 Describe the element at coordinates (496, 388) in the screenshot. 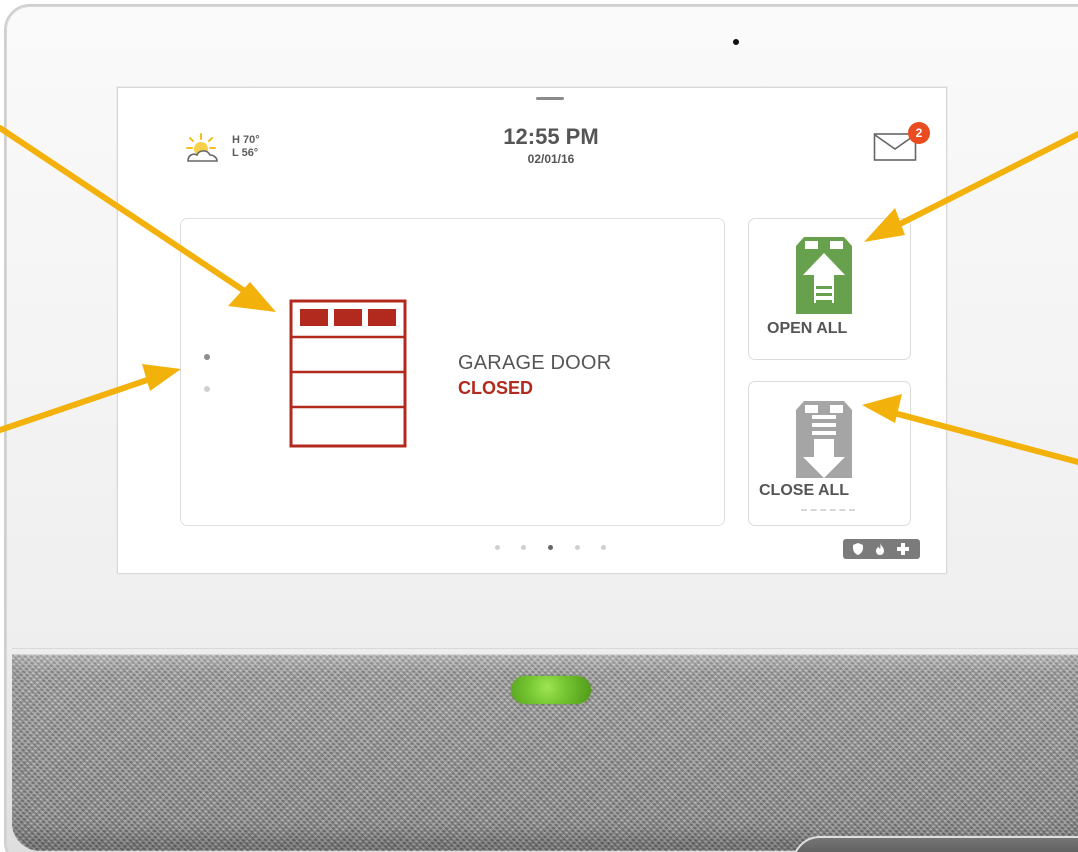

I see `device-status: CLOSED` at that location.